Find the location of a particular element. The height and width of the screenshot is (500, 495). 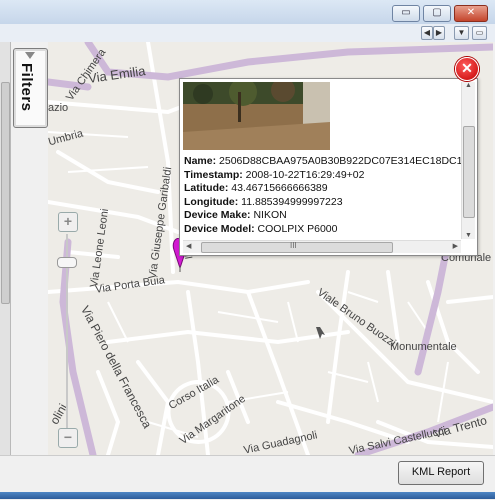

metadata-row: Latitude: 43.46715666666389 is located at coordinates (323, 189).